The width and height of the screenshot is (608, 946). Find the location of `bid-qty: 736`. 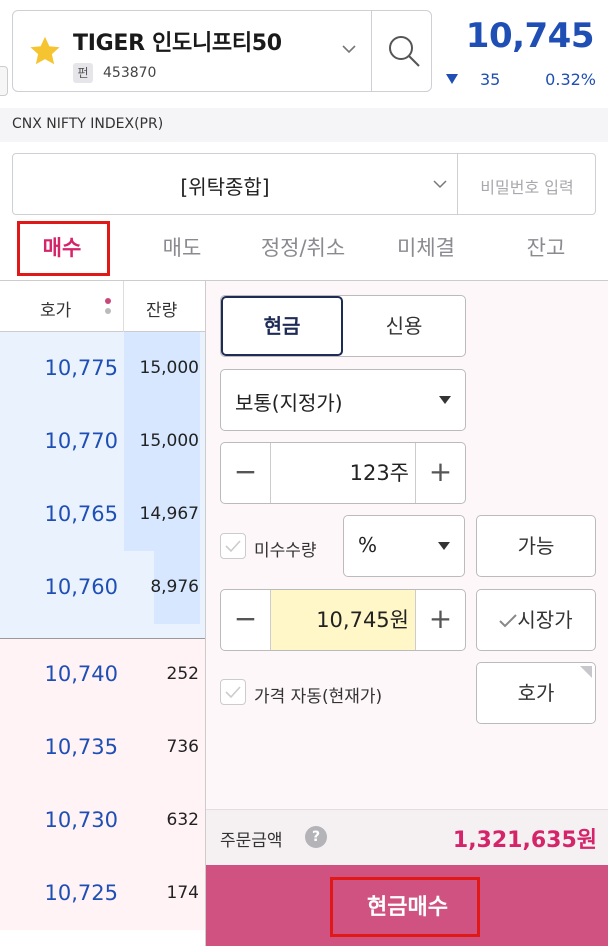

bid-qty: 736 is located at coordinates (182, 747).